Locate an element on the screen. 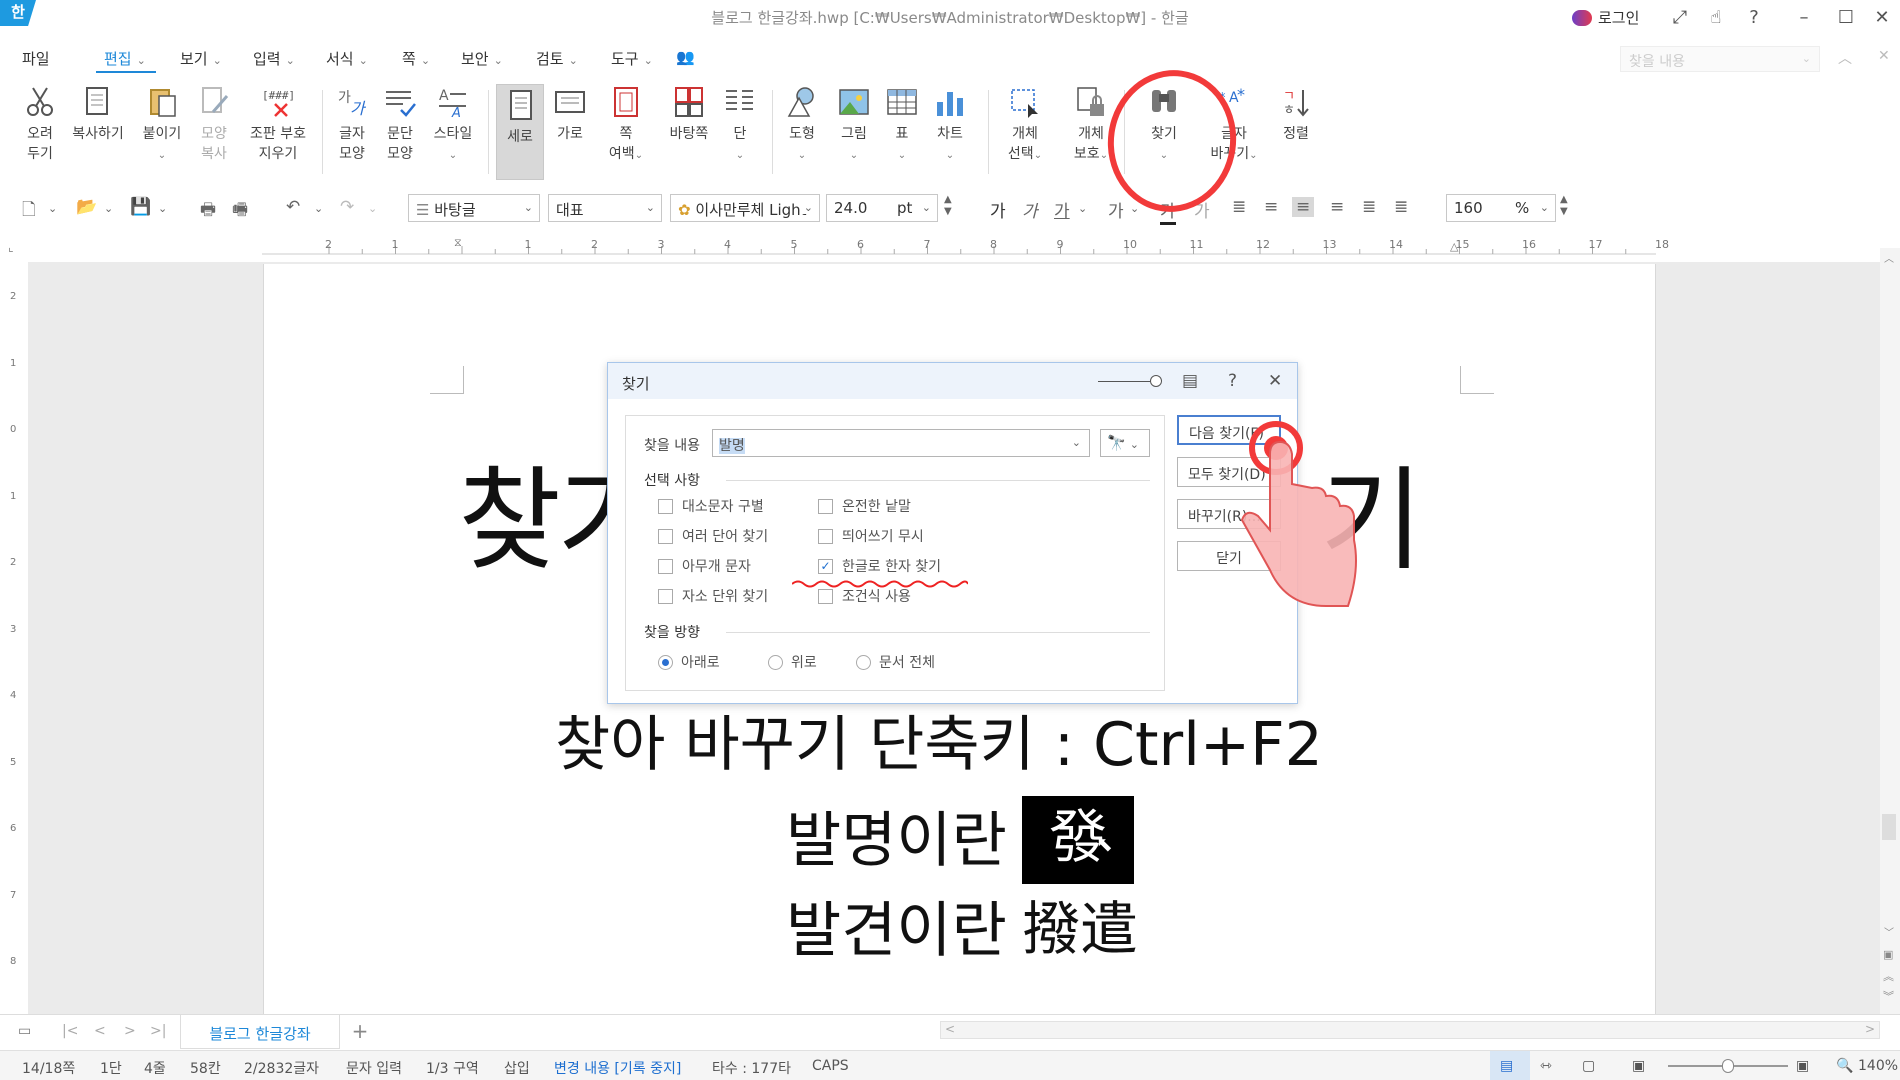 The height and width of the screenshot is (1080, 1900). indent-marker-icon: ⧖ is located at coordinates (458, 243).